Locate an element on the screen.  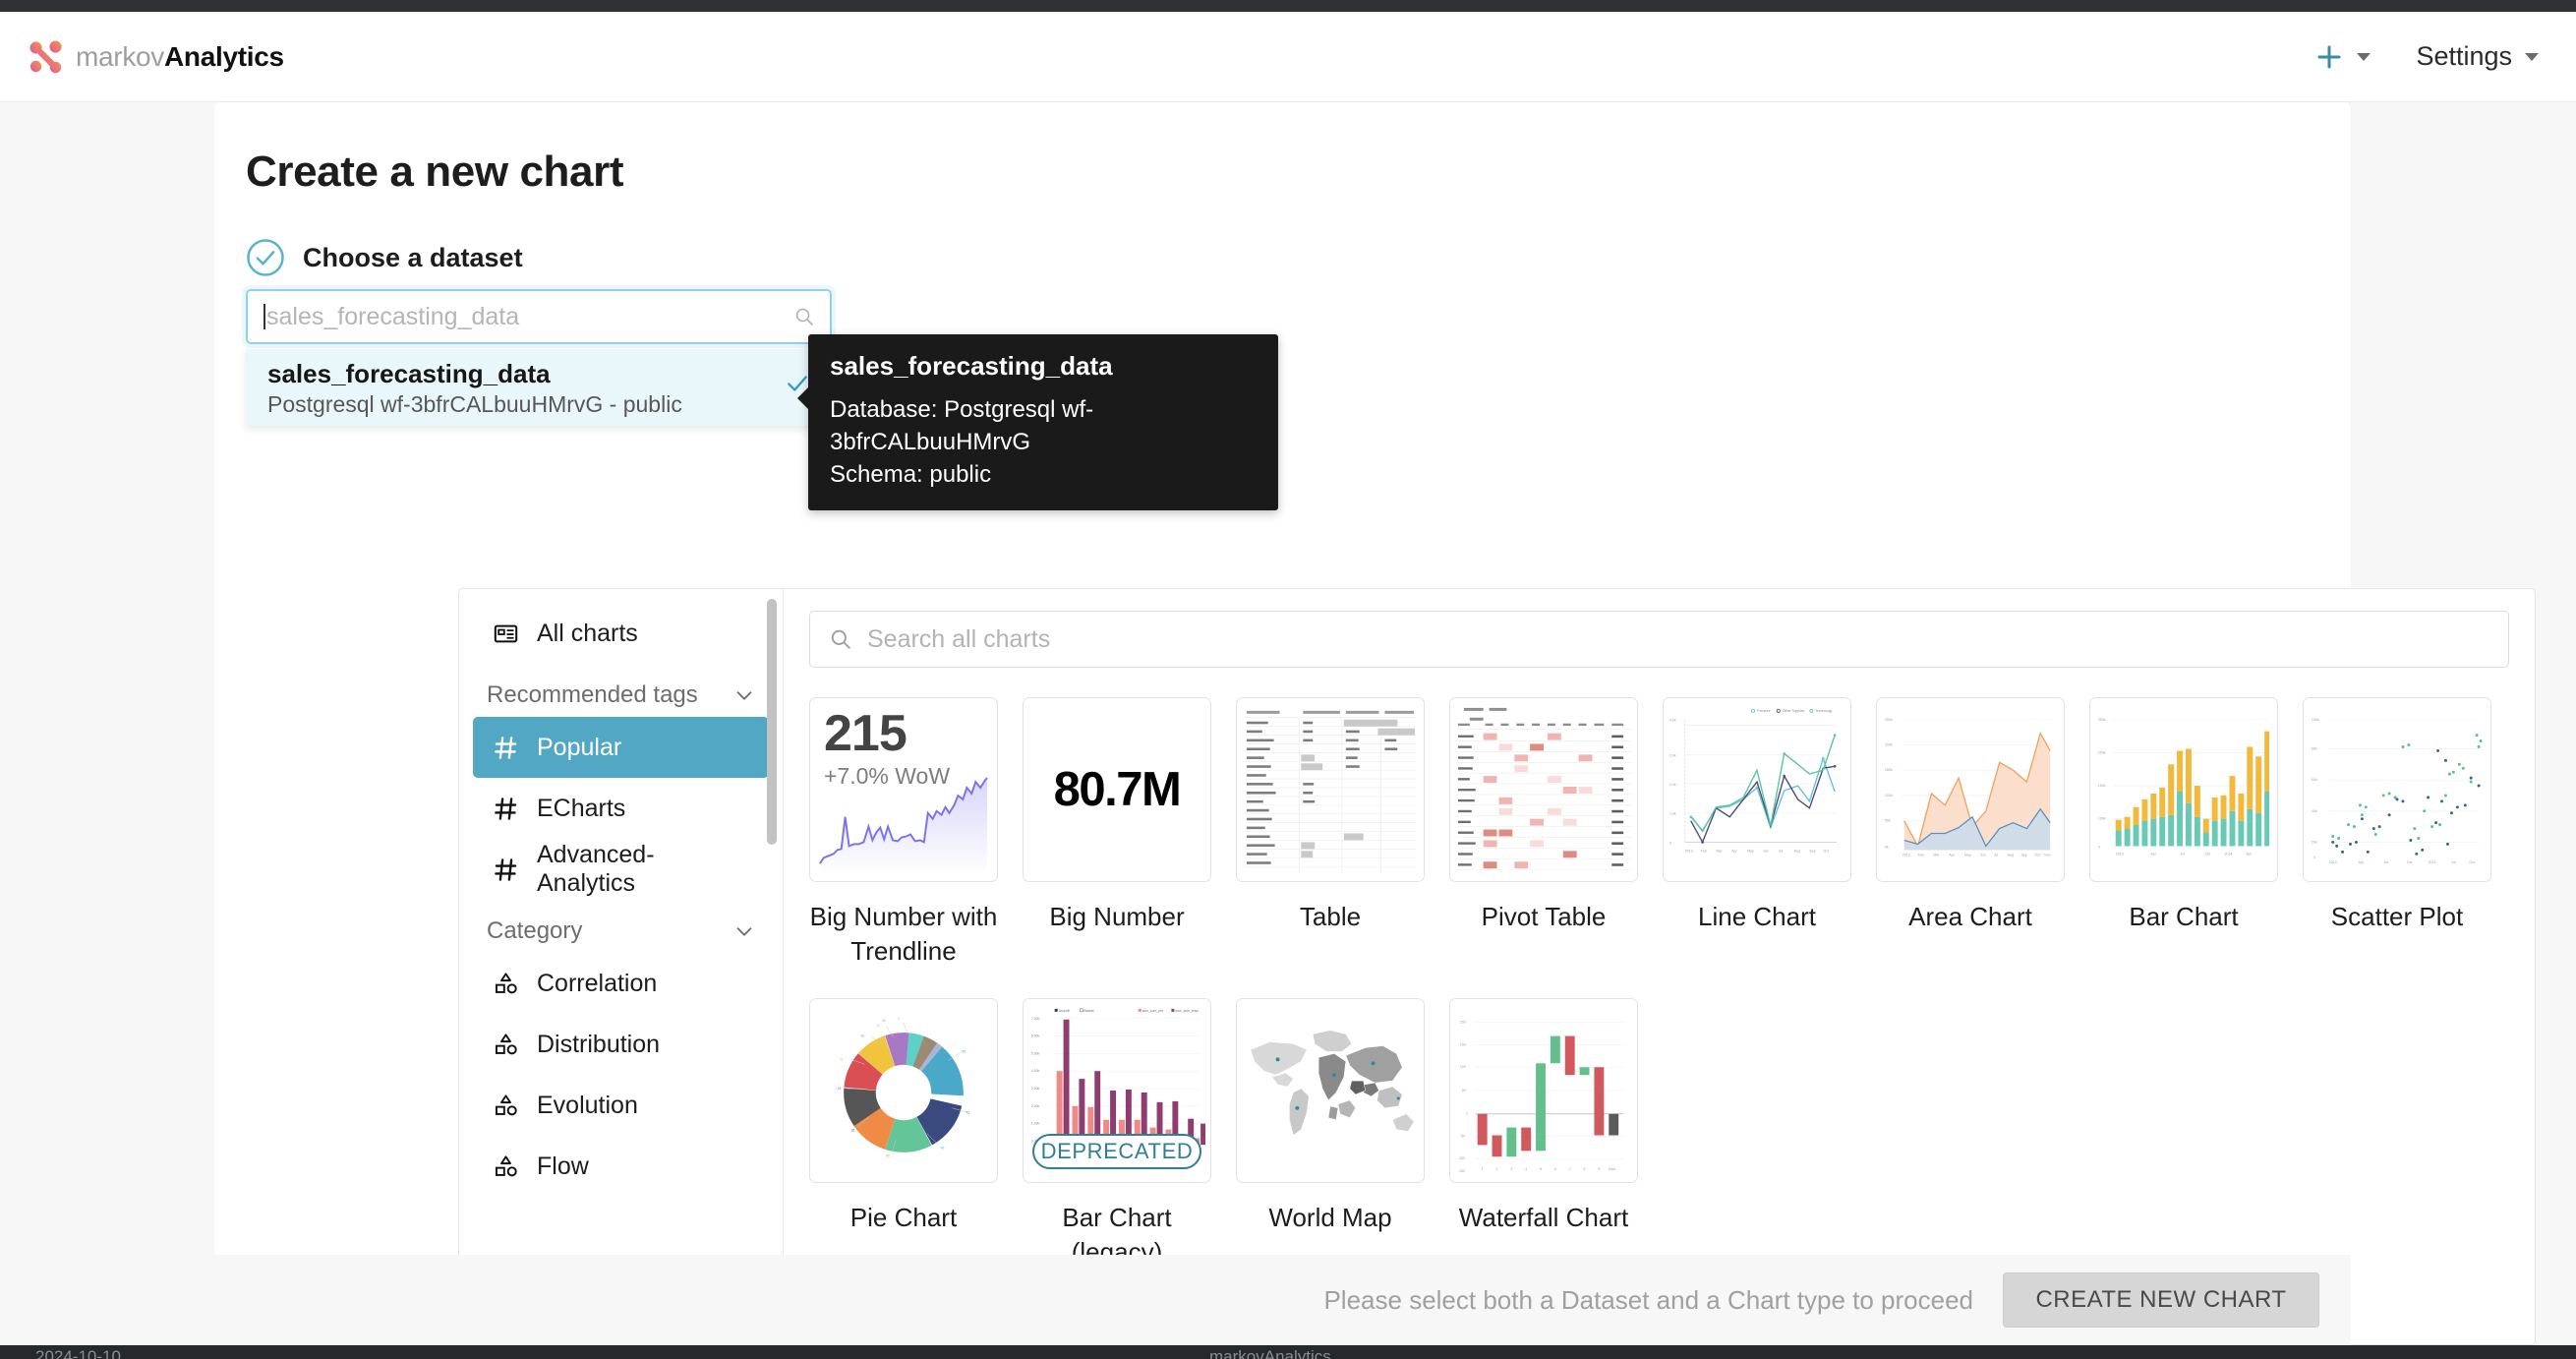
sidebar-item-distribution: Distribution is located at coordinates (621, 1044).